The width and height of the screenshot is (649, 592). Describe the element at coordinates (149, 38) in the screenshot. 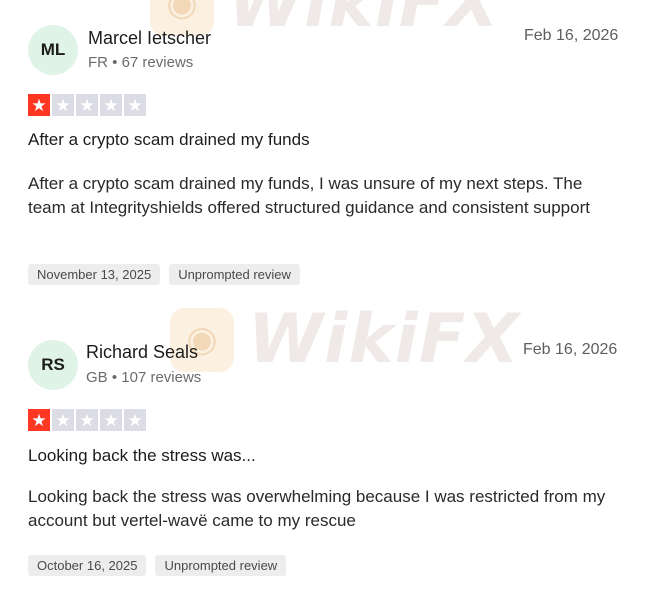

I see `reviewer-name: Marcel Ietscher` at that location.